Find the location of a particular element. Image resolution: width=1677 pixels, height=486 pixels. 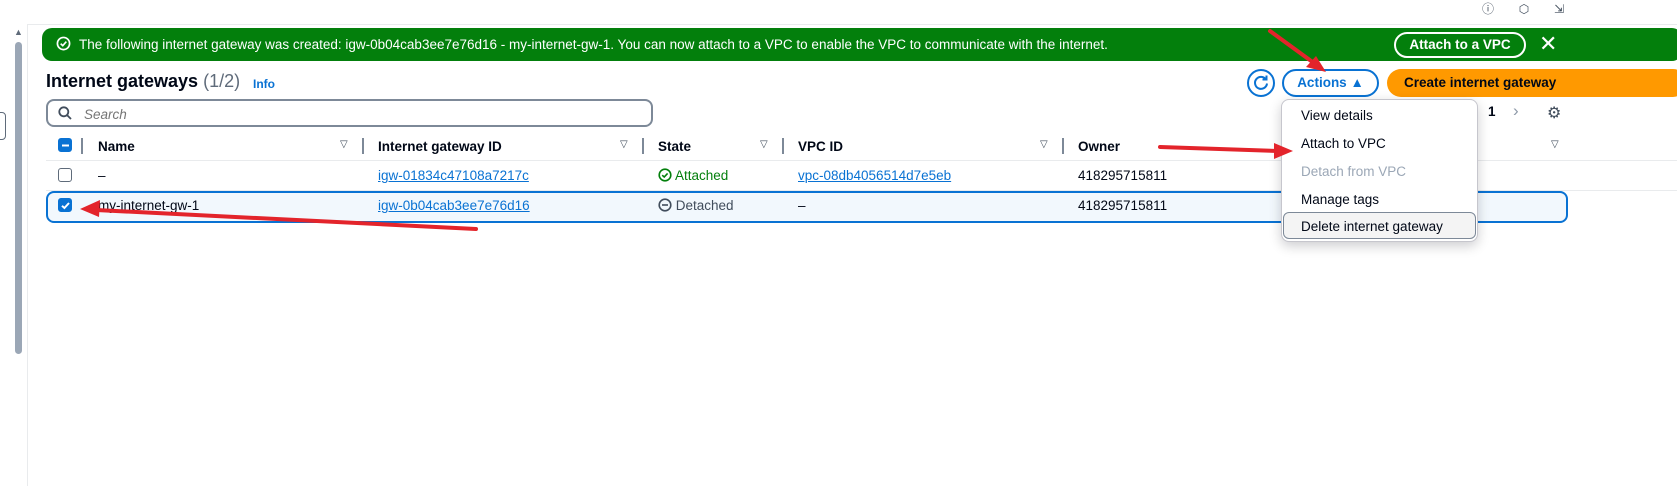

column-header-igw-id: Internet gateway ID is located at coordinates (440, 146).